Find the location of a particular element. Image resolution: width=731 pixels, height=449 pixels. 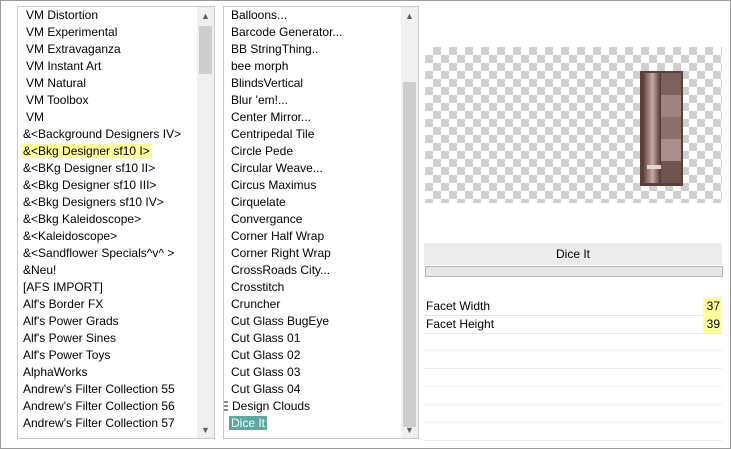

category-label: Andrew's Filter Collection 56 is located at coordinates (99, 406).